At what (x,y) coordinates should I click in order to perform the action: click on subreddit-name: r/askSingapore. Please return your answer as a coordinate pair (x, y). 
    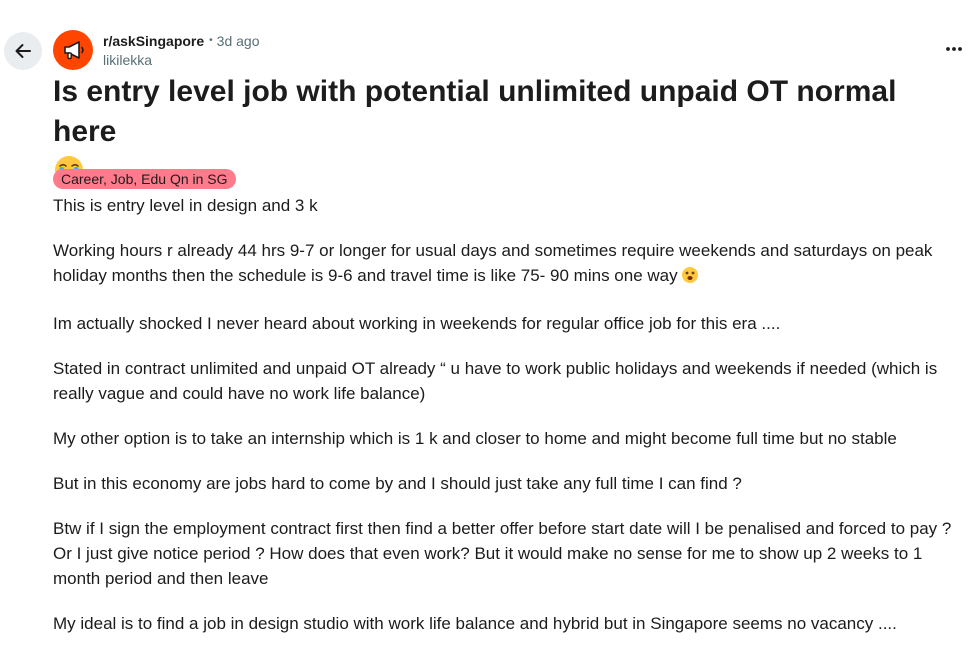
    Looking at the image, I should click on (153, 41).